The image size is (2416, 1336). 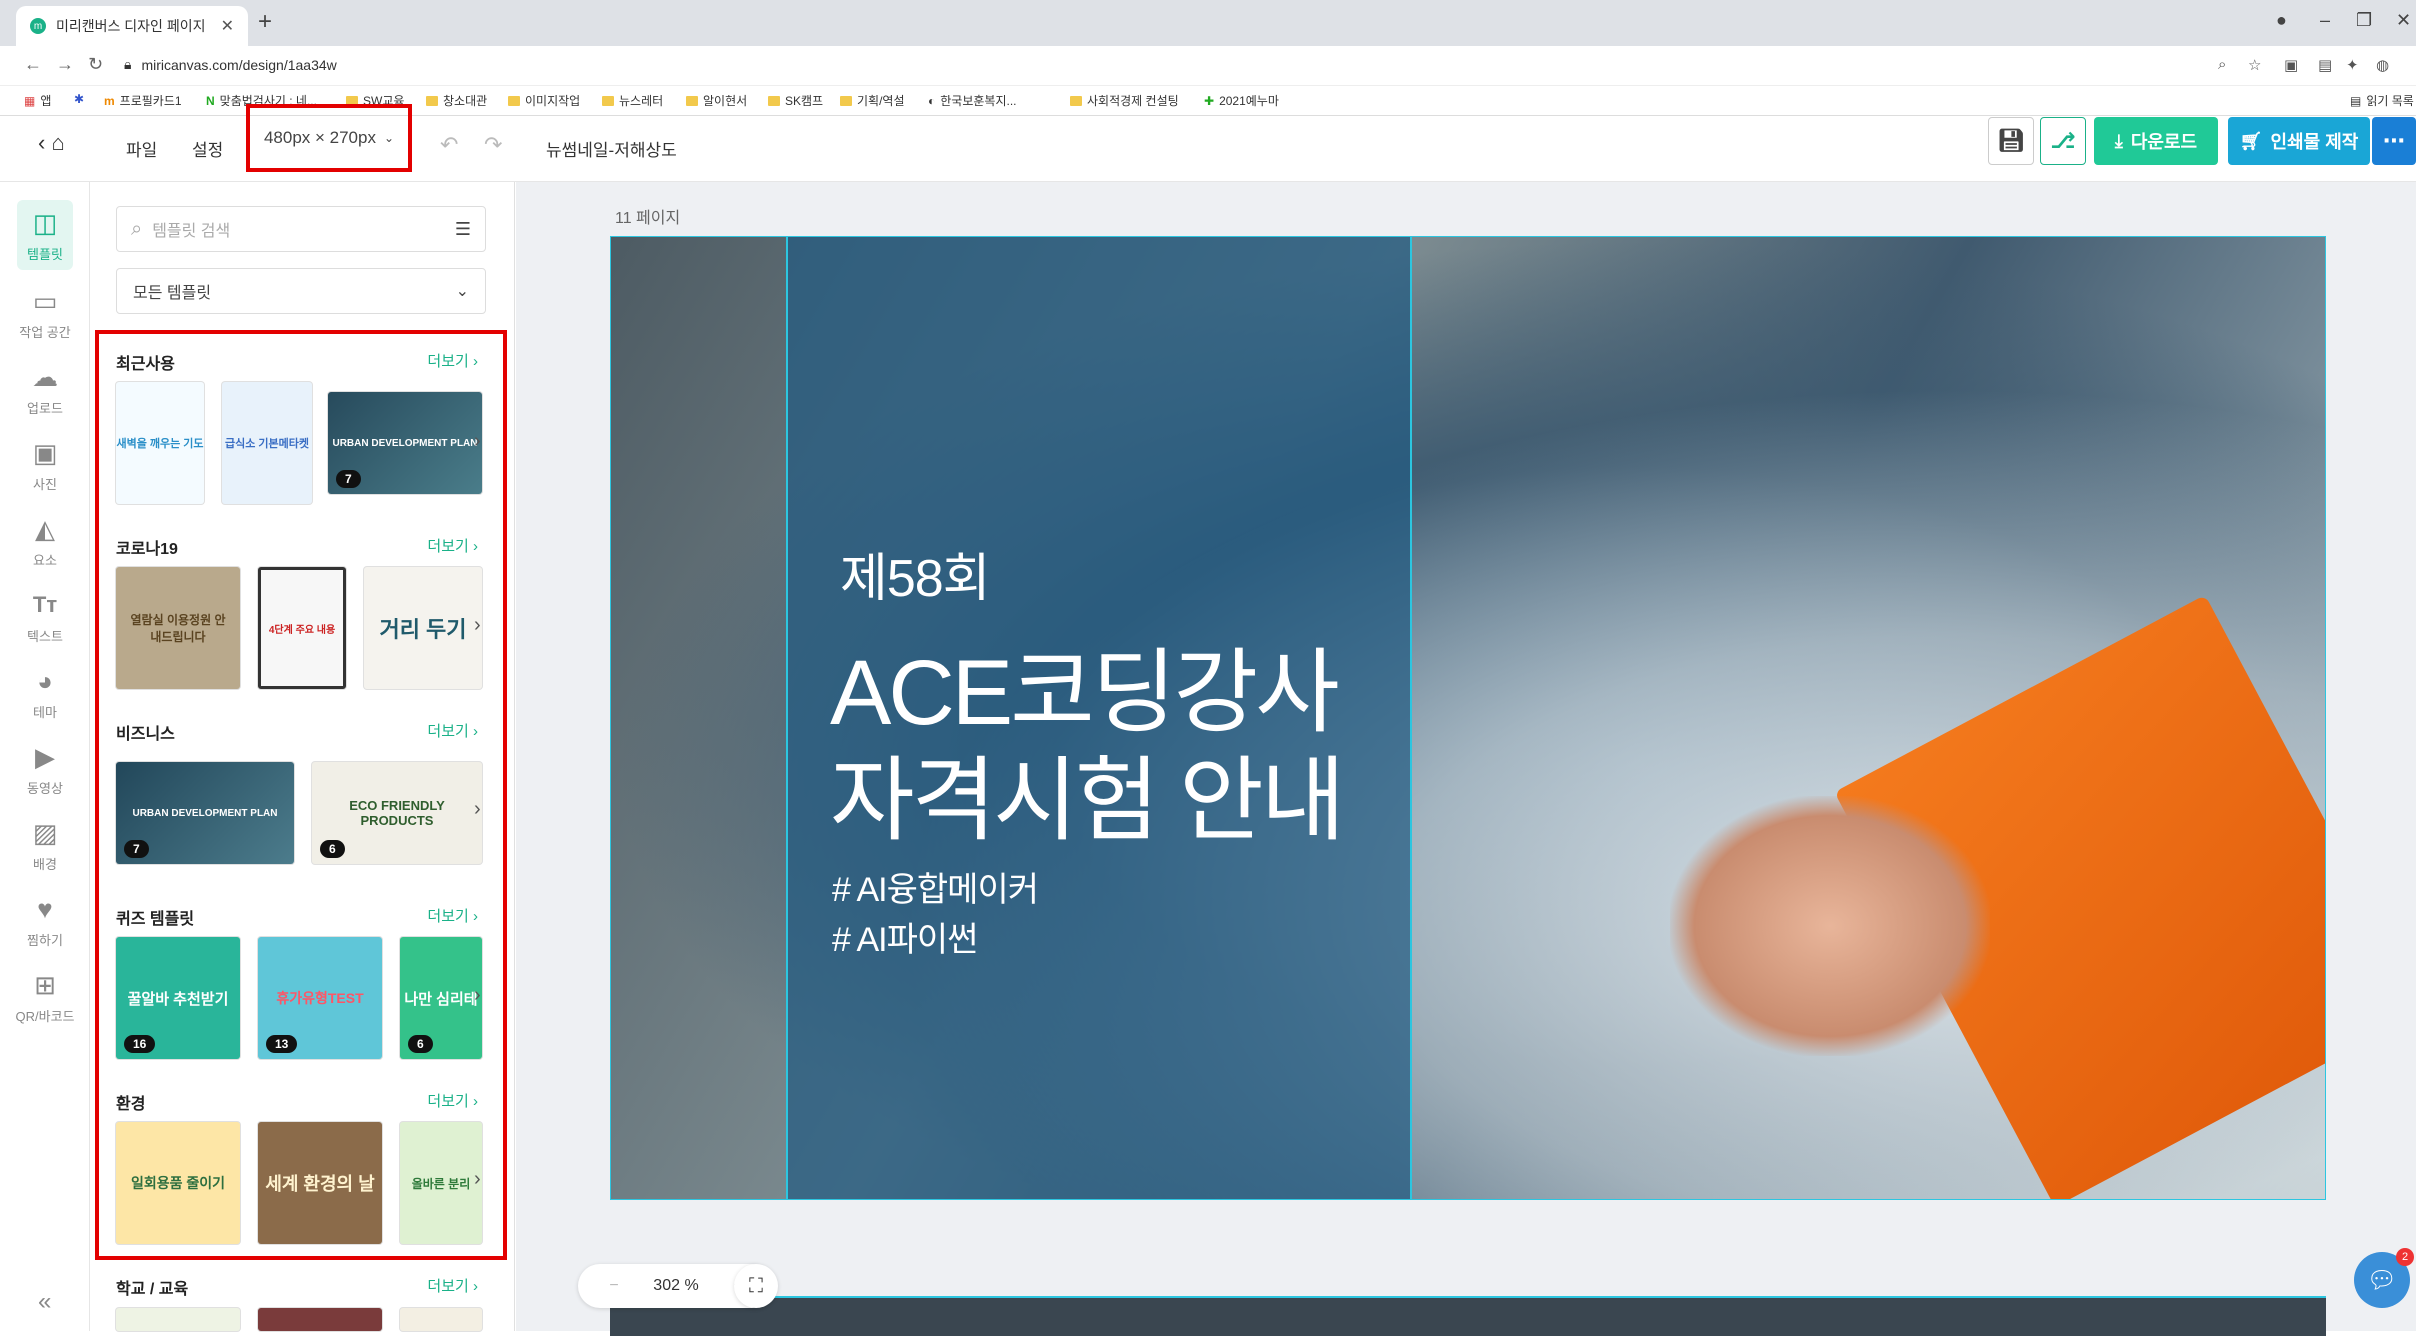 I want to click on bookmark-apps: ▦ 앱, so click(x=37, y=100).